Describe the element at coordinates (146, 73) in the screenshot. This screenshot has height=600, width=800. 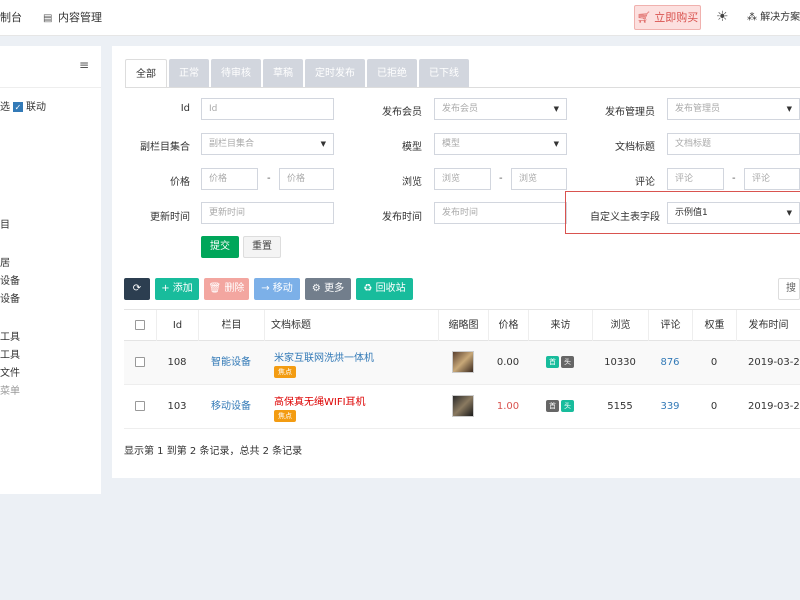
I see `tab-all: 全部` at that location.